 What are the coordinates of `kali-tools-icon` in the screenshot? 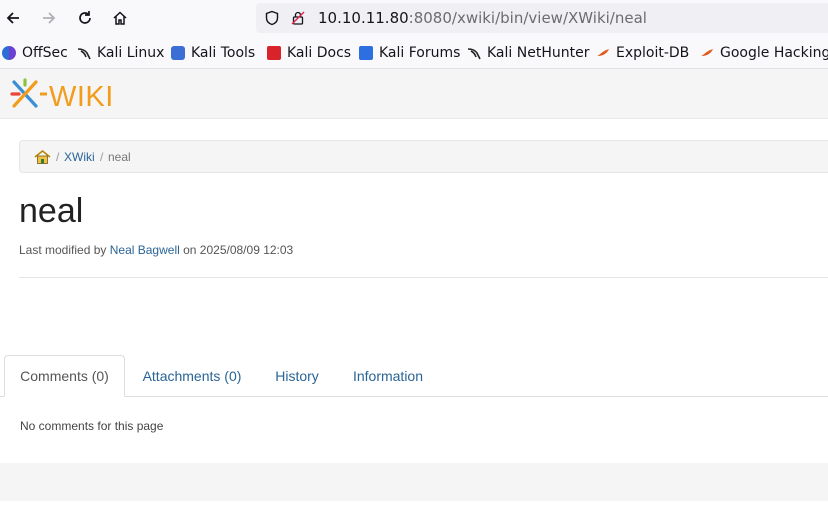 It's located at (178, 53).